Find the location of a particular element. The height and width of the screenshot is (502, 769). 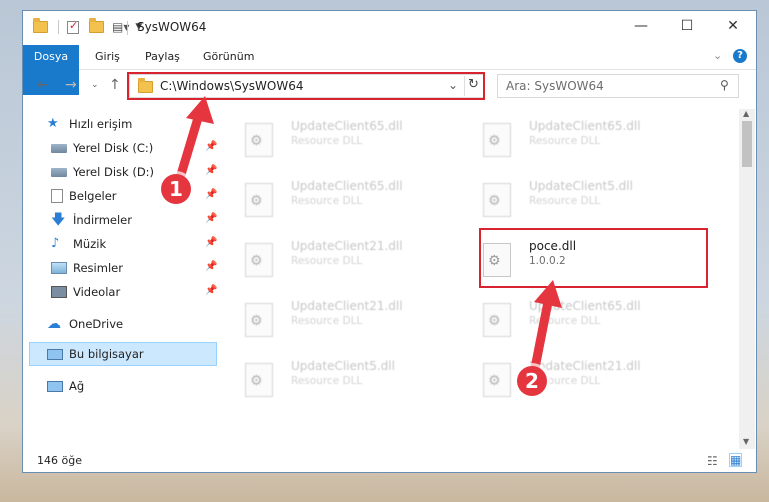

step-2-badge: 2 is located at coordinates (532, 381).